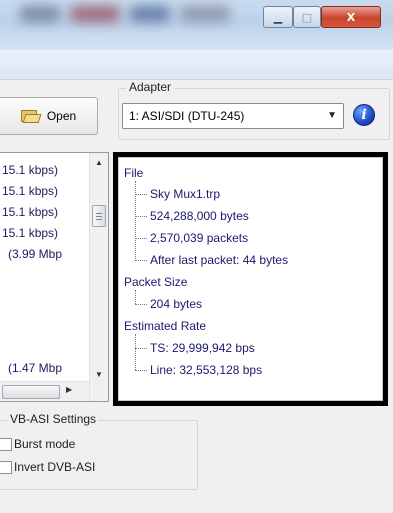 The image size is (393, 513). I want to click on invert-dvb-asi-checkbox, so click(6, 467).